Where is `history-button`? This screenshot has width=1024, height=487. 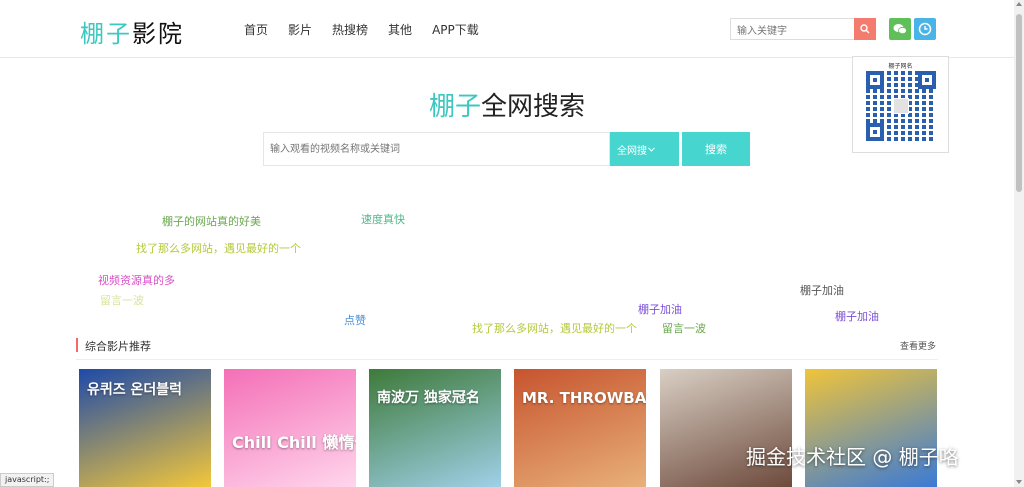
history-button is located at coordinates (925, 29).